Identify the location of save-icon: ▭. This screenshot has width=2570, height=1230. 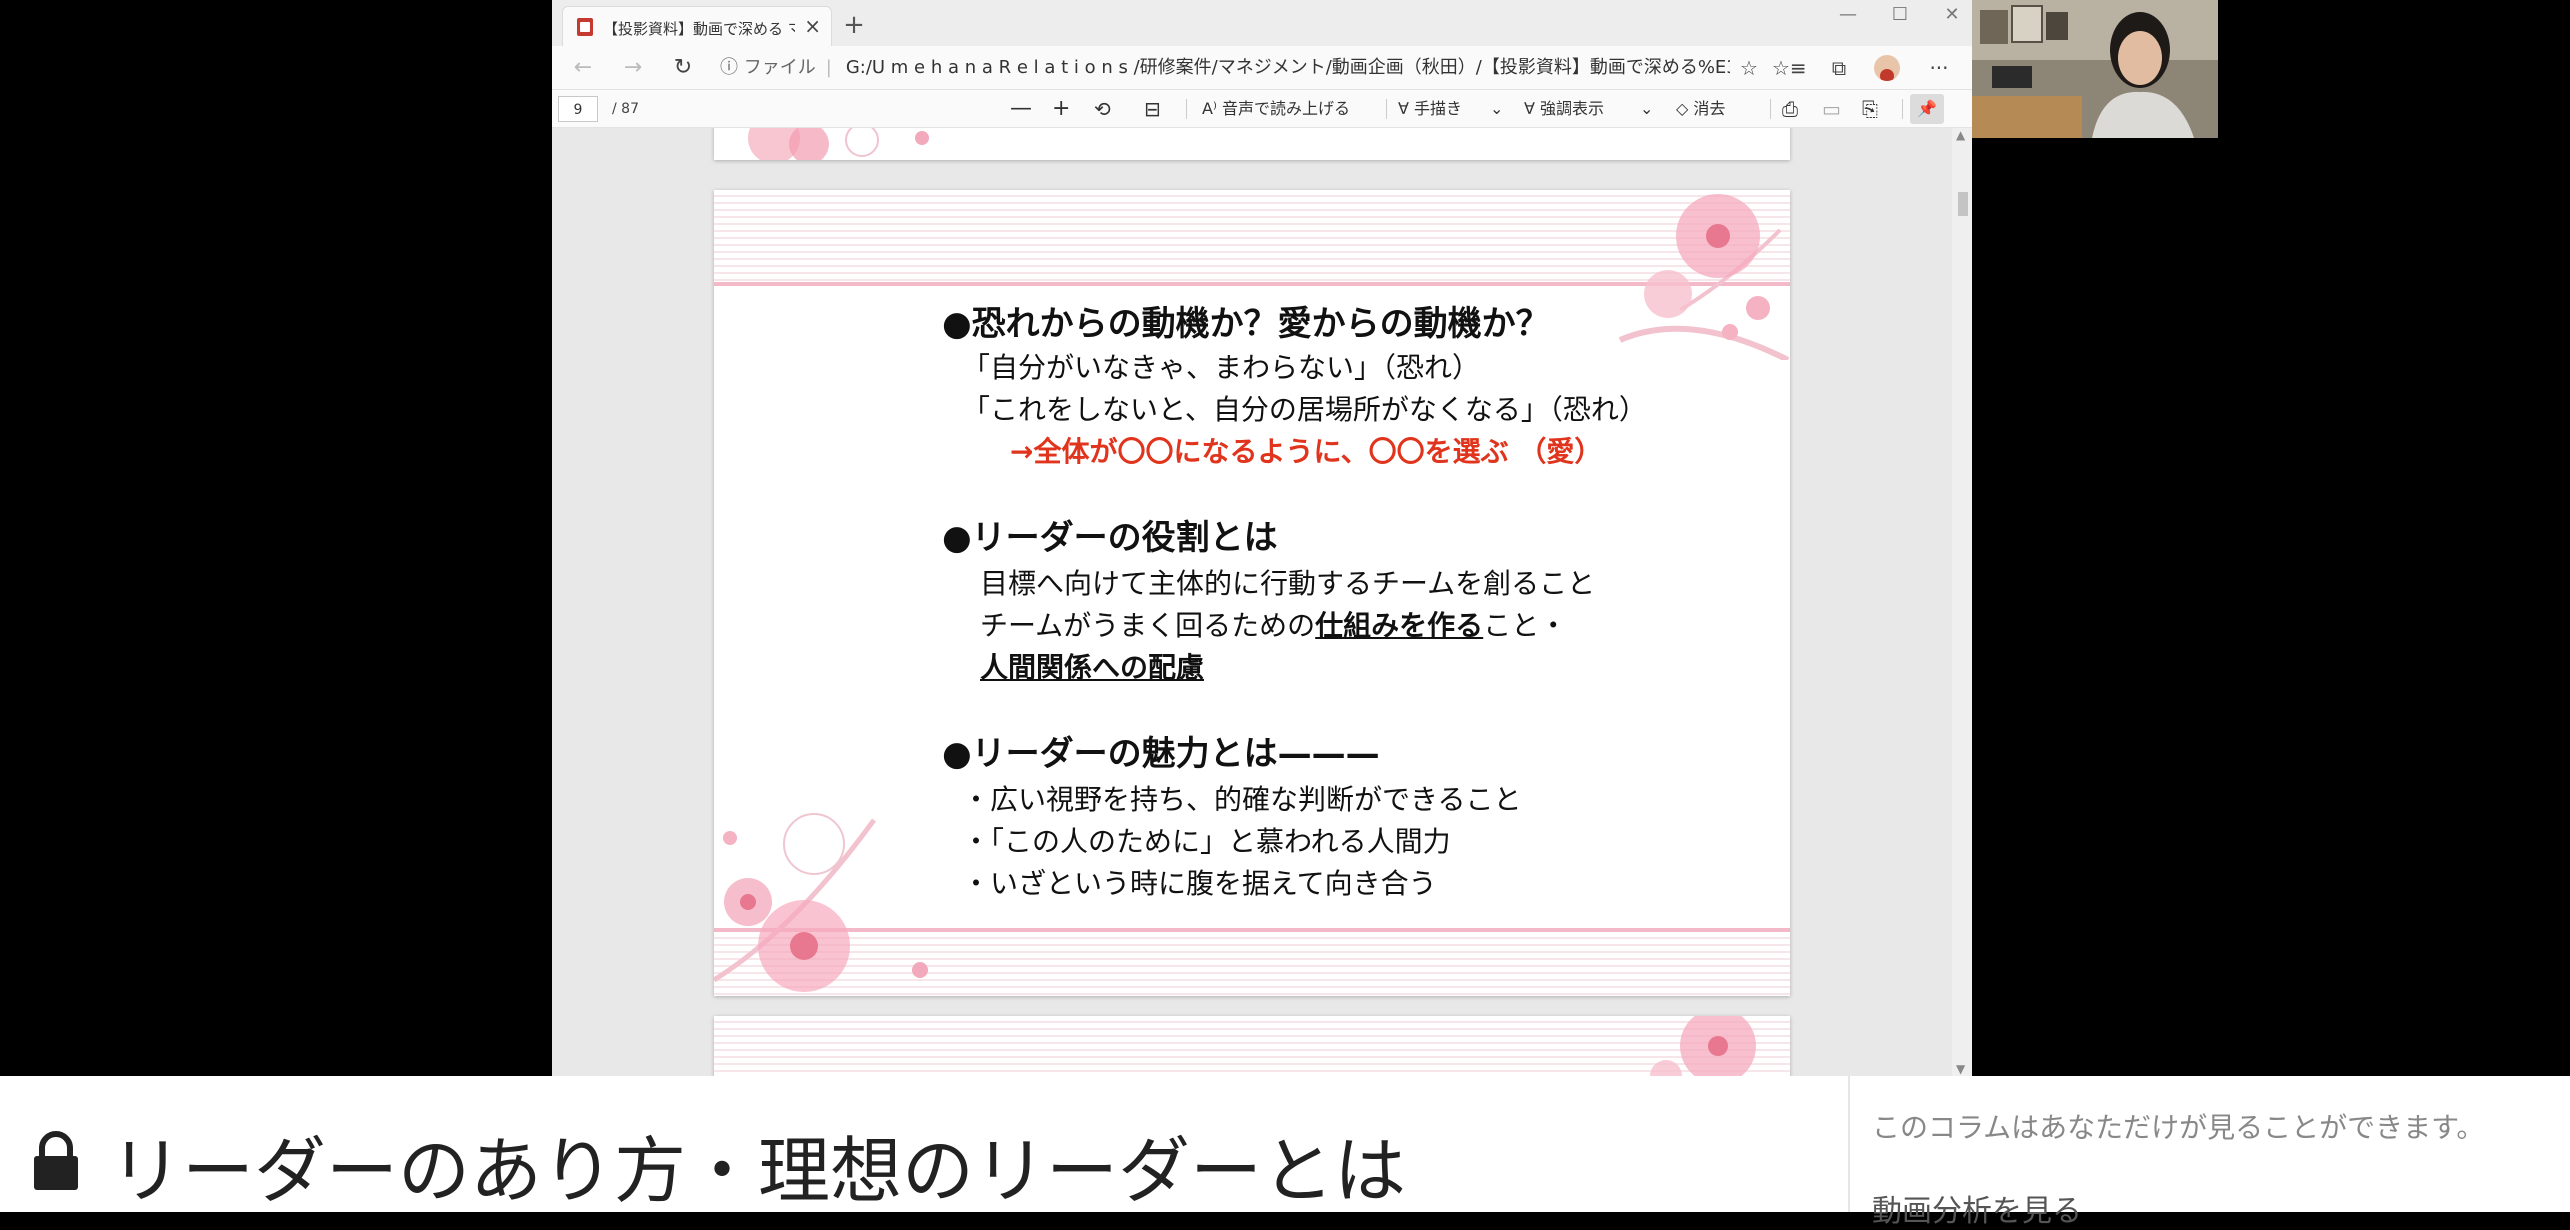
(1831, 109).